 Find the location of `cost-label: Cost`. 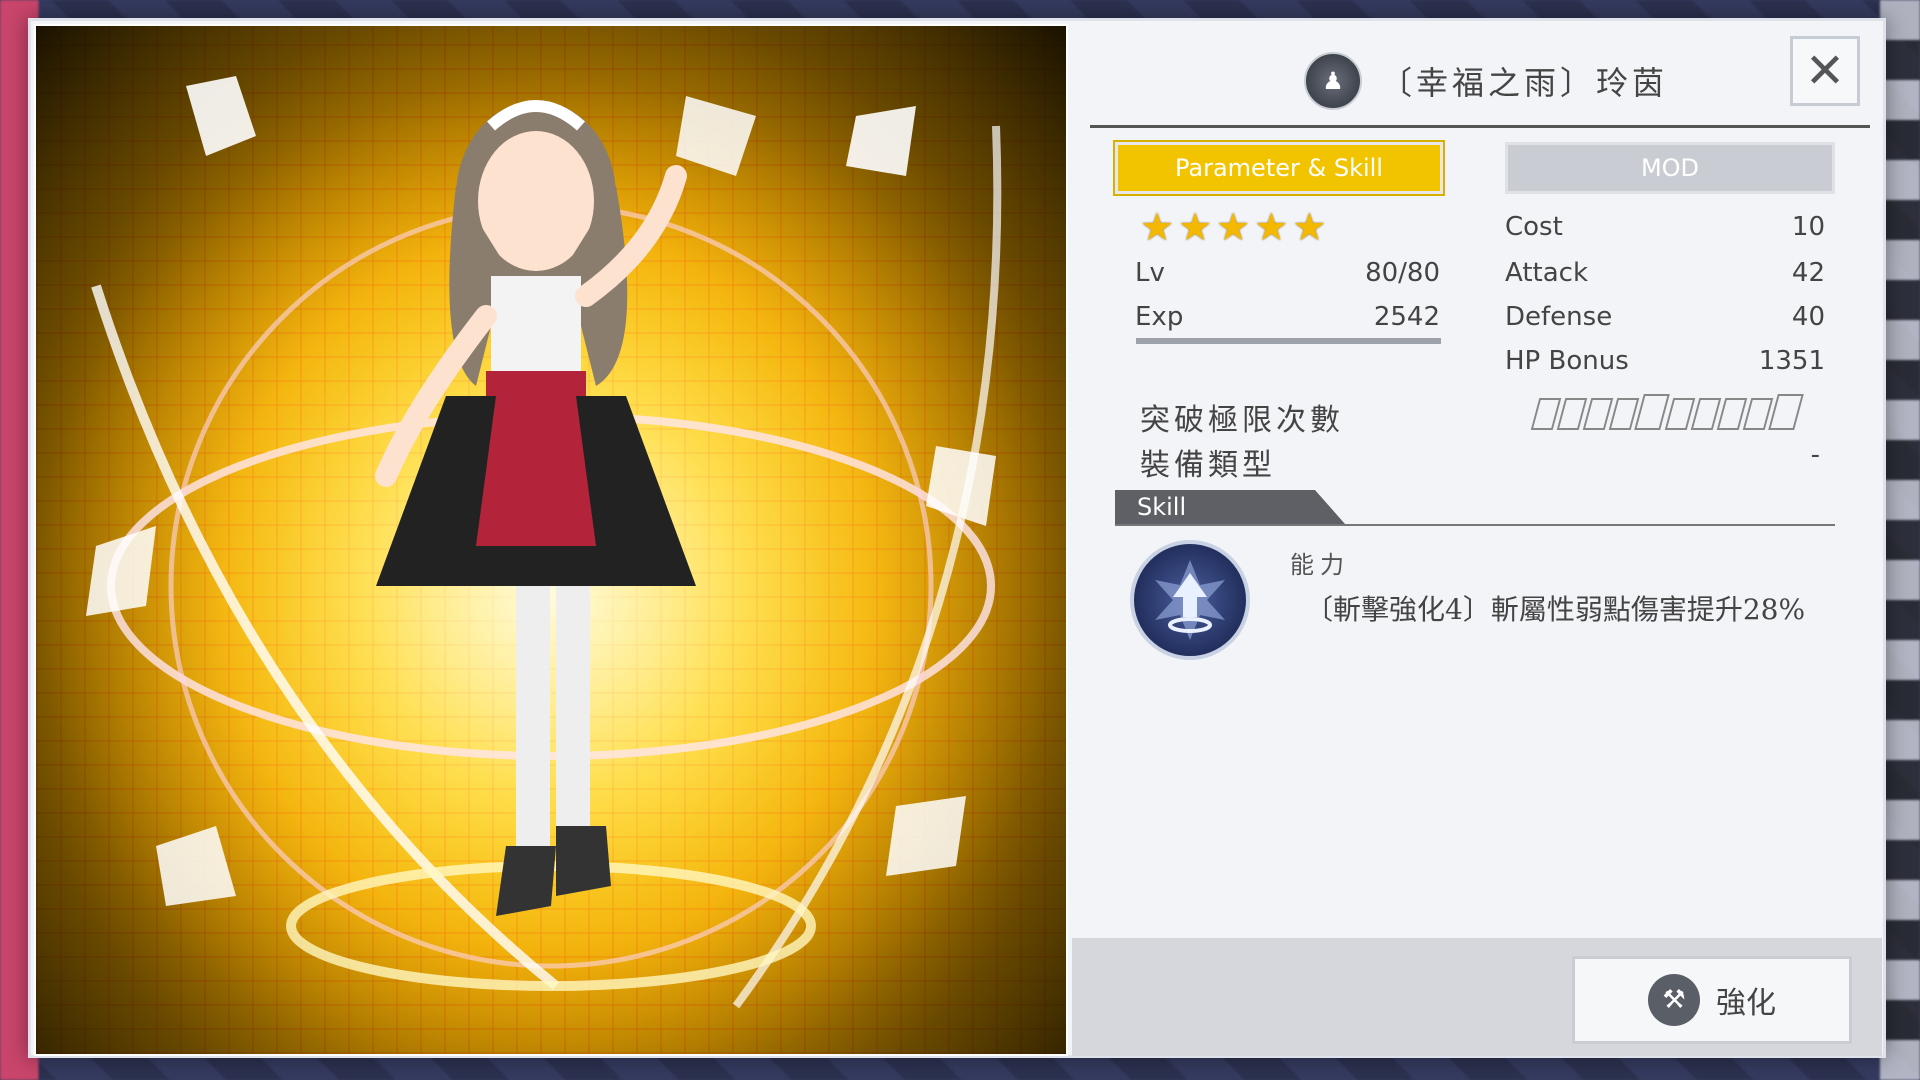

cost-label: Cost is located at coordinates (1534, 227).